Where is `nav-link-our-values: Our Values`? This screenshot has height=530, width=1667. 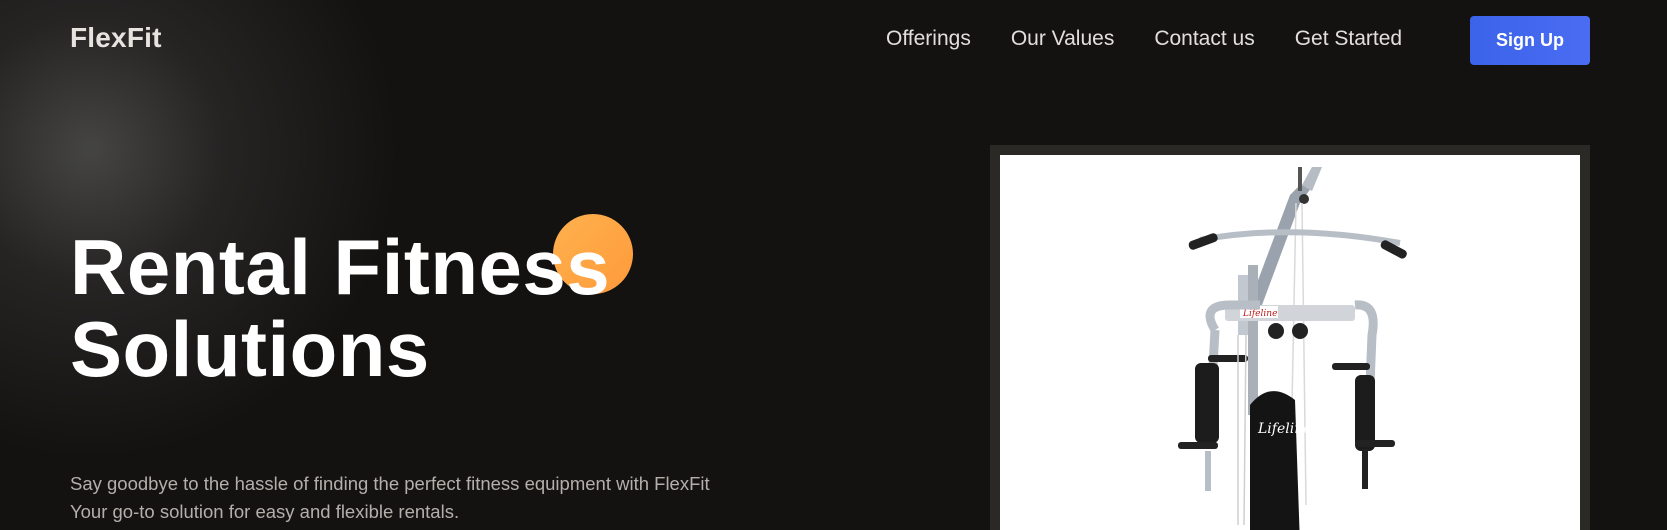
nav-link-our-values: Our Values is located at coordinates (1063, 39).